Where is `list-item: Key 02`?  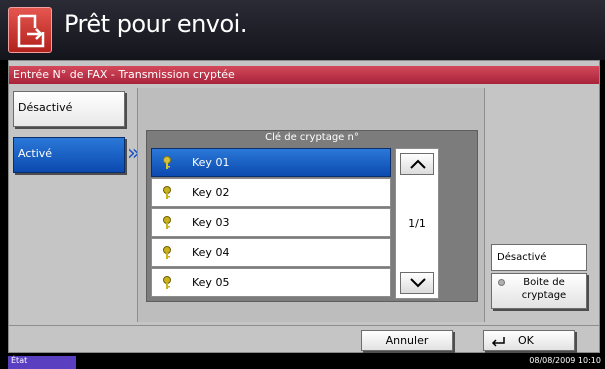
list-item: Key 02 is located at coordinates (271, 192).